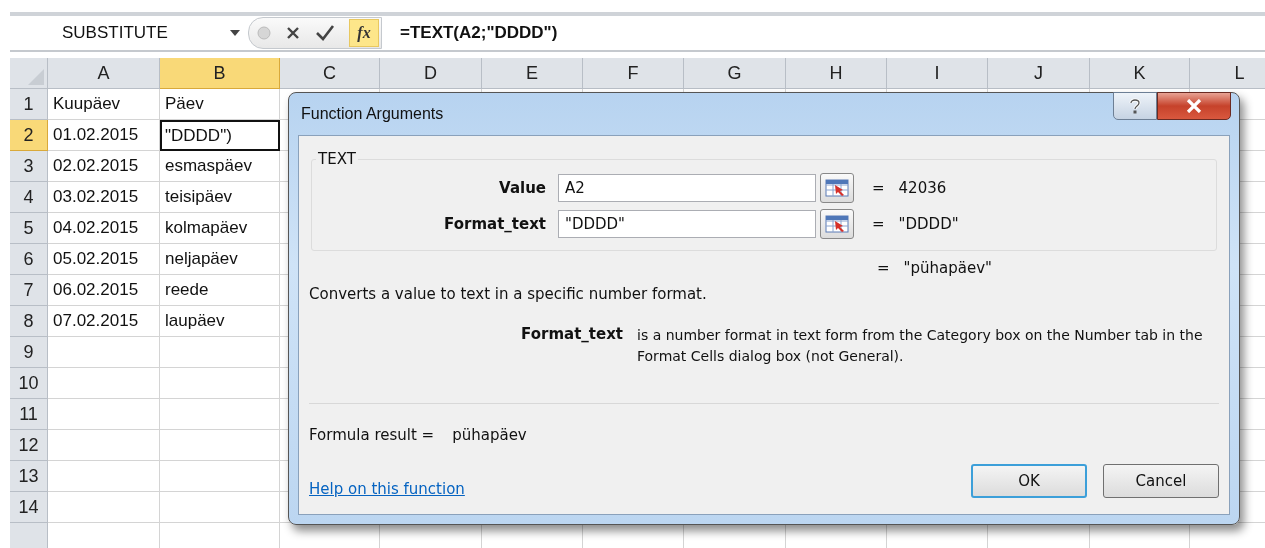 This screenshot has height=548, width=1265. Describe the element at coordinates (372, 114) in the screenshot. I see `dialog-title: Function Arguments` at that location.